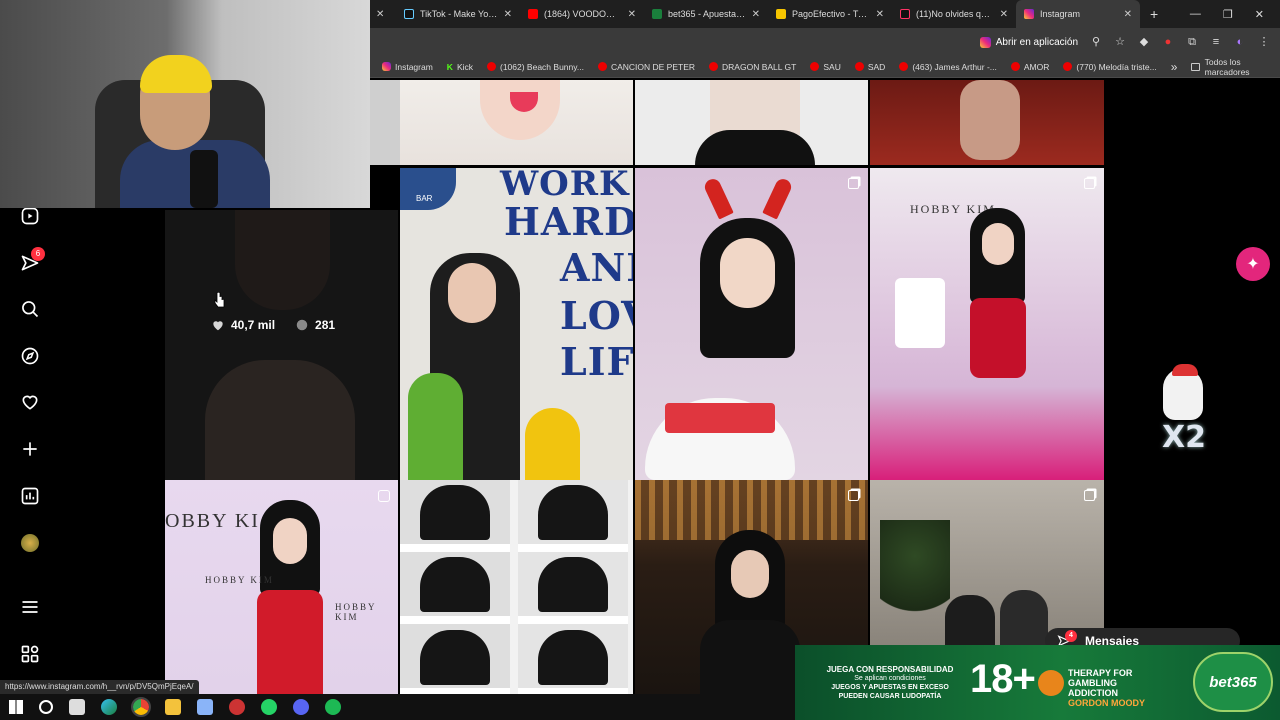 The width and height of the screenshot is (1280, 720). Describe the element at coordinates (987, 324) in the screenshot. I see `post-tile: HOBBY KIM` at that location.